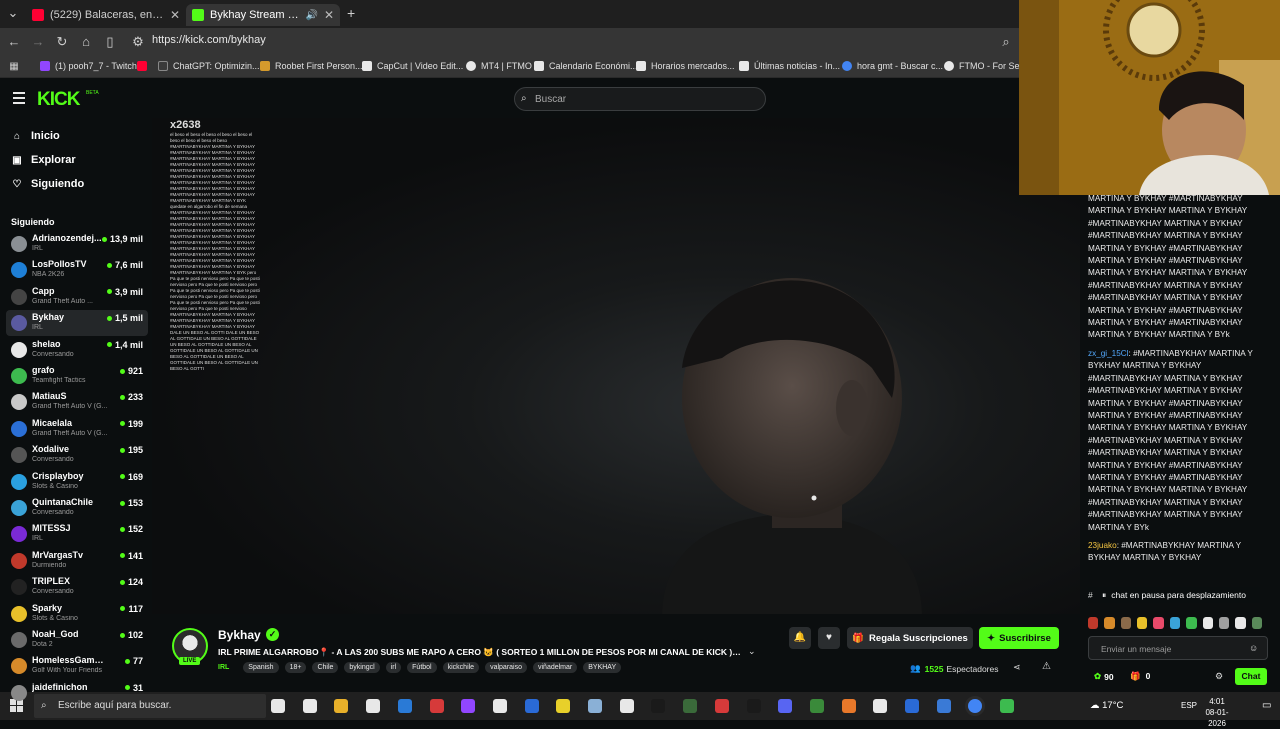  I want to click on language-indicator: ESP, so click(1189, 705).